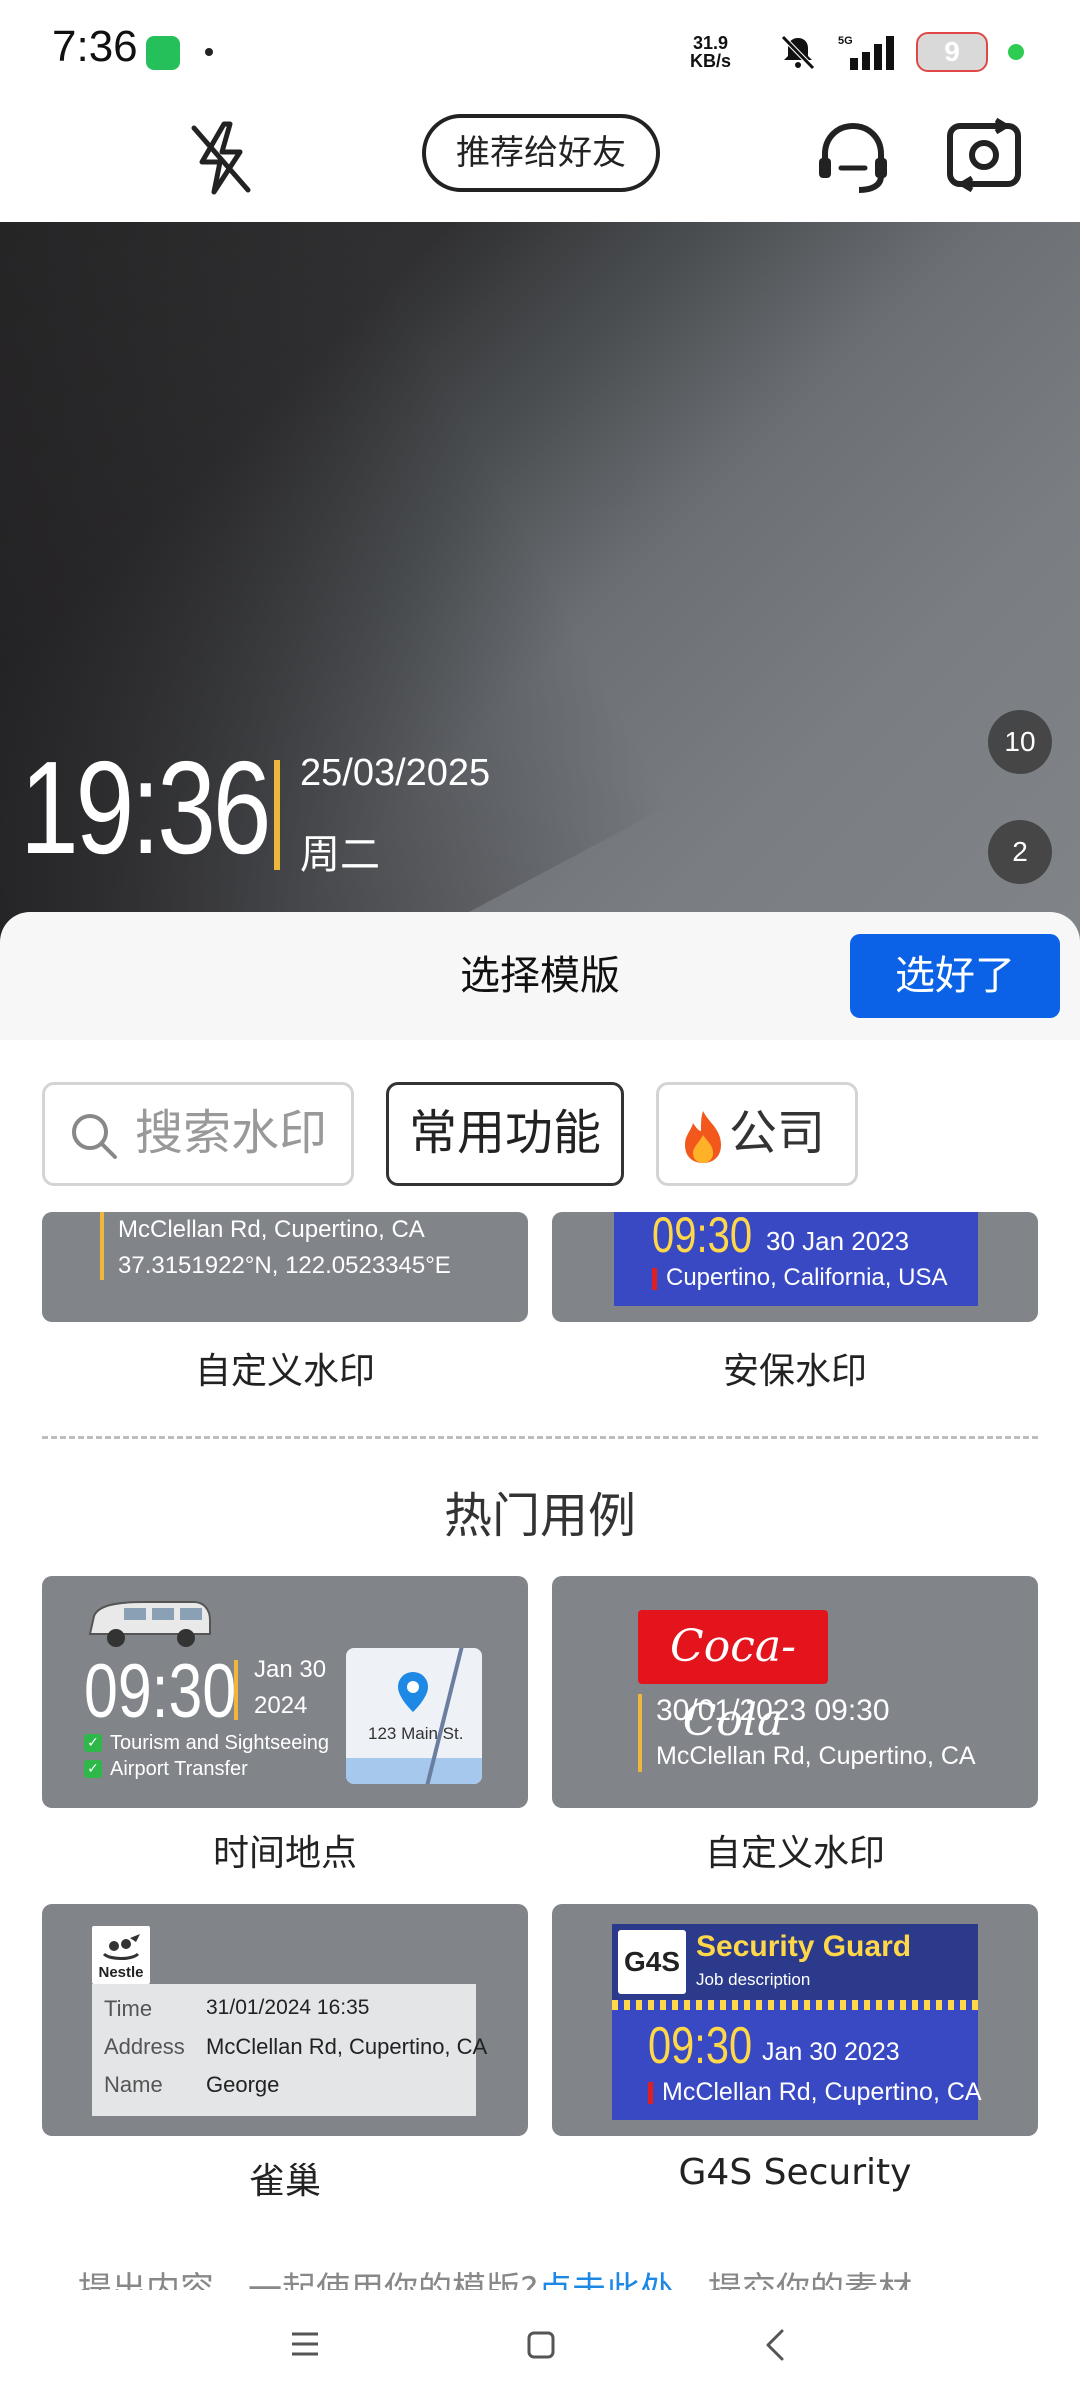 The height and width of the screenshot is (2400, 1080). I want to click on row-value-time: 31/01/2024 16:35, so click(288, 2007).